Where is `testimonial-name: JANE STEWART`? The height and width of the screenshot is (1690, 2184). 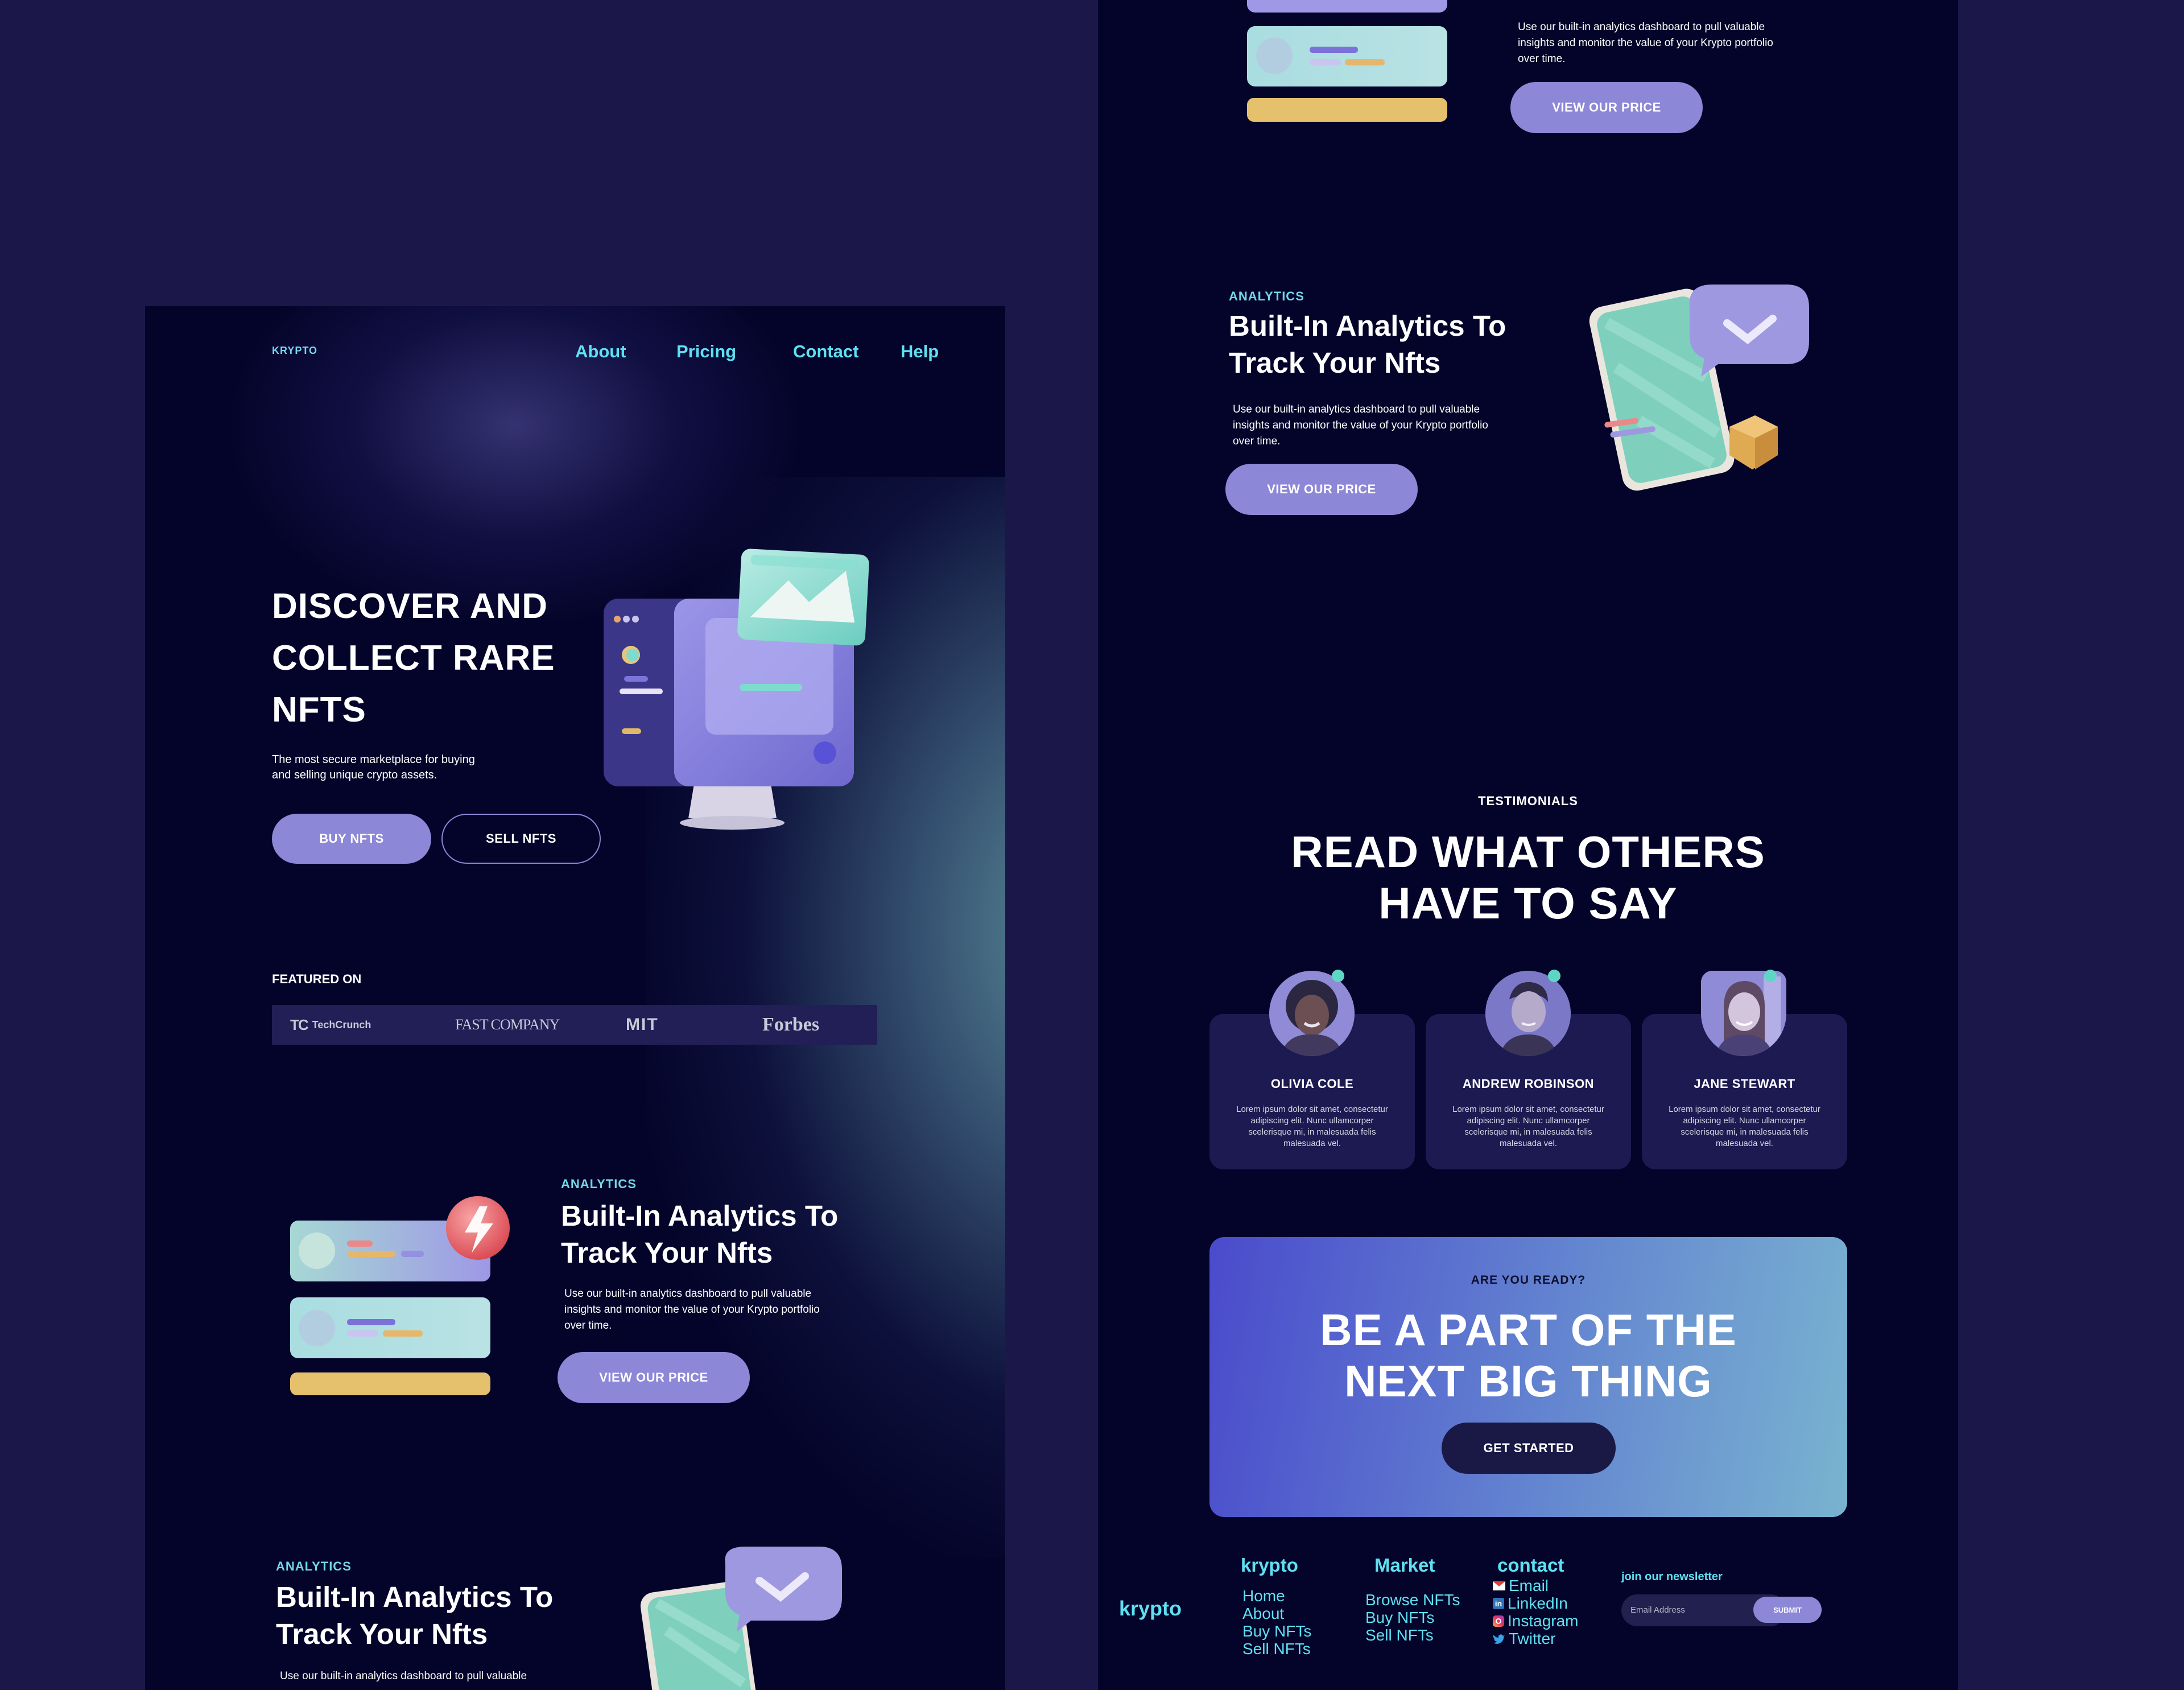
testimonial-name: JANE STEWART is located at coordinates (1744, 1084).